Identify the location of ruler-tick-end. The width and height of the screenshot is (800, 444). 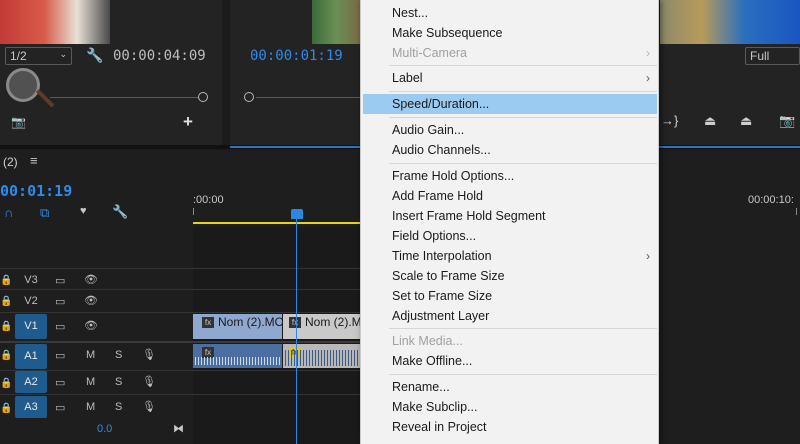
(796, 211).